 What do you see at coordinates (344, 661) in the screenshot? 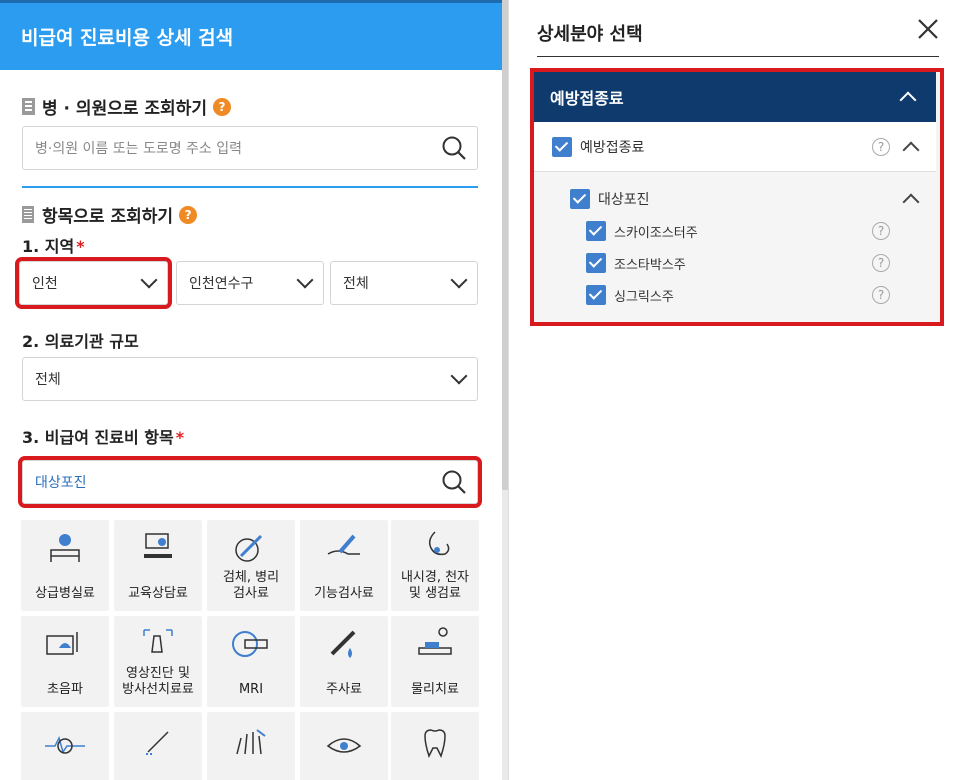
I see `tile-injection: 주사료` at bounding box center [344, 661].